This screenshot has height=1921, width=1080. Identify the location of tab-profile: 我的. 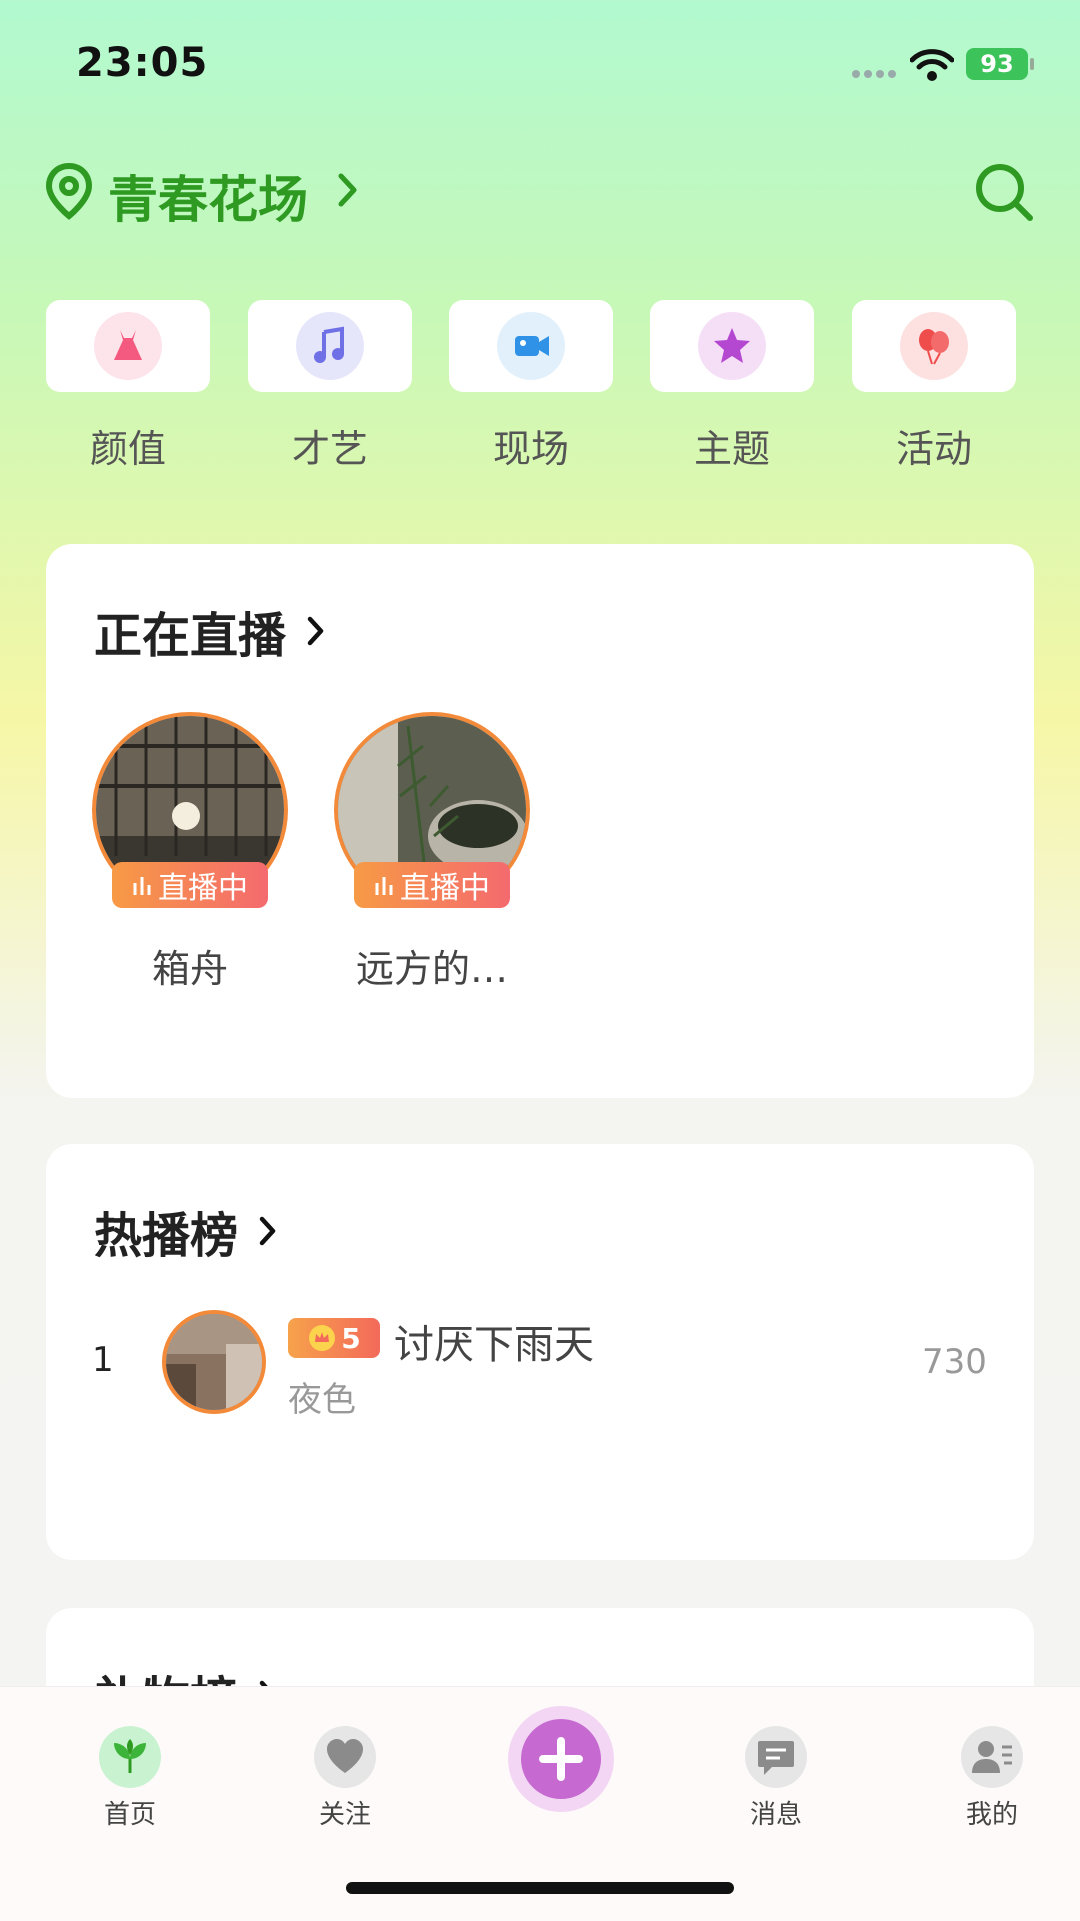
(992, 1778).